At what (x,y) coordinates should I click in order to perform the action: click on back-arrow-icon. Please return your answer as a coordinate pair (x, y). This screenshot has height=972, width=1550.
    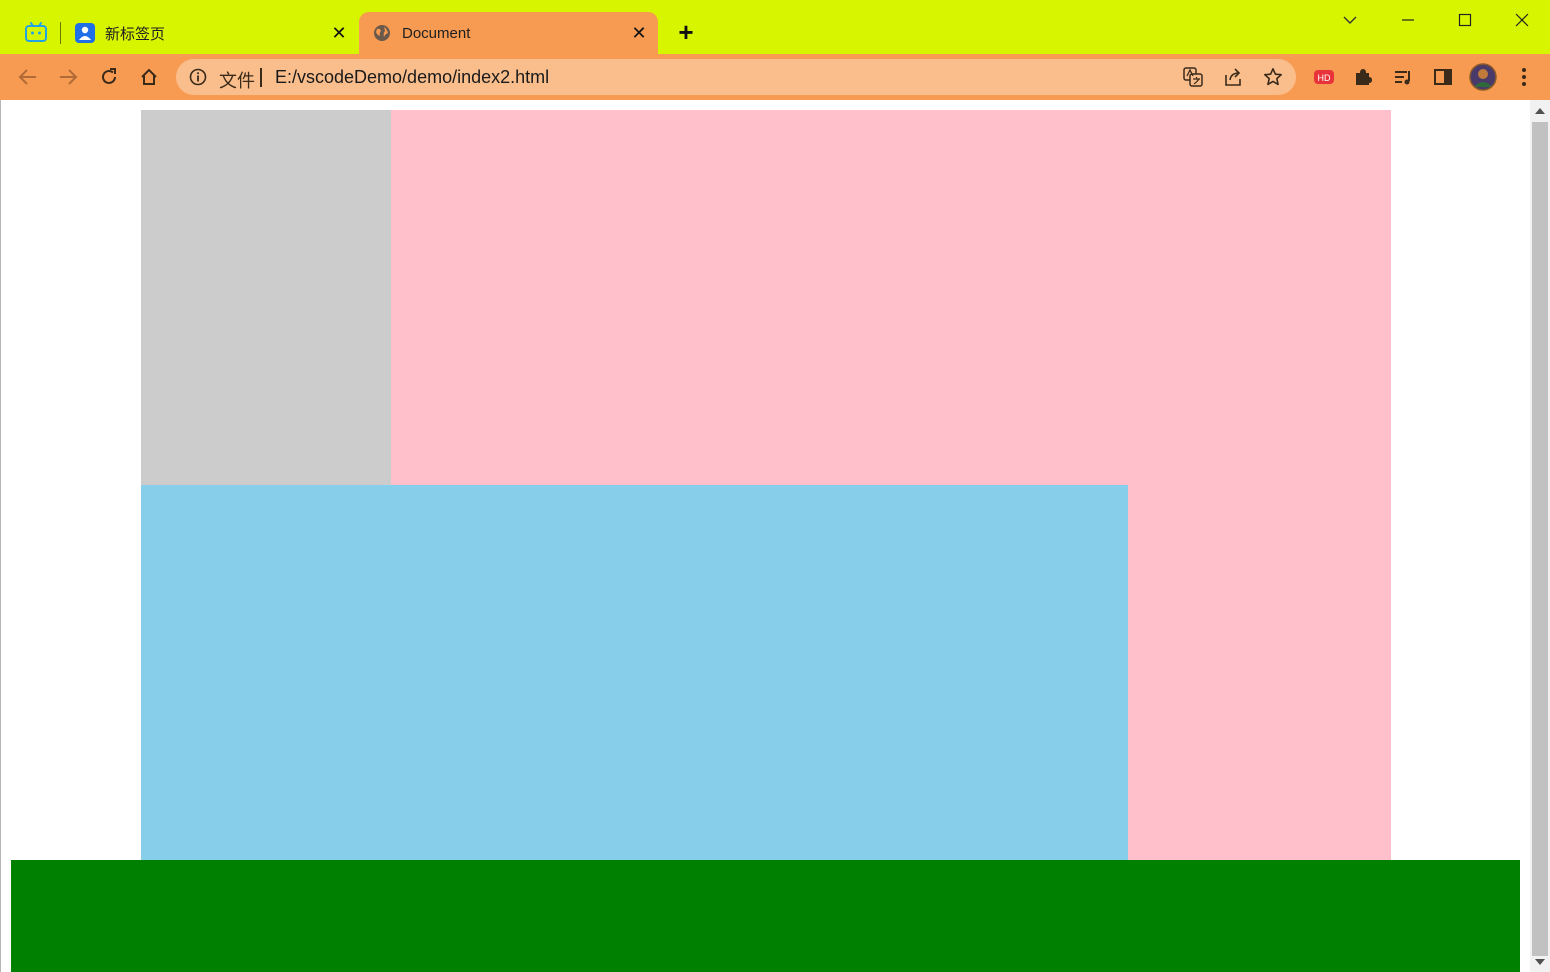
    Looking at the image, I should click on (28, 77).